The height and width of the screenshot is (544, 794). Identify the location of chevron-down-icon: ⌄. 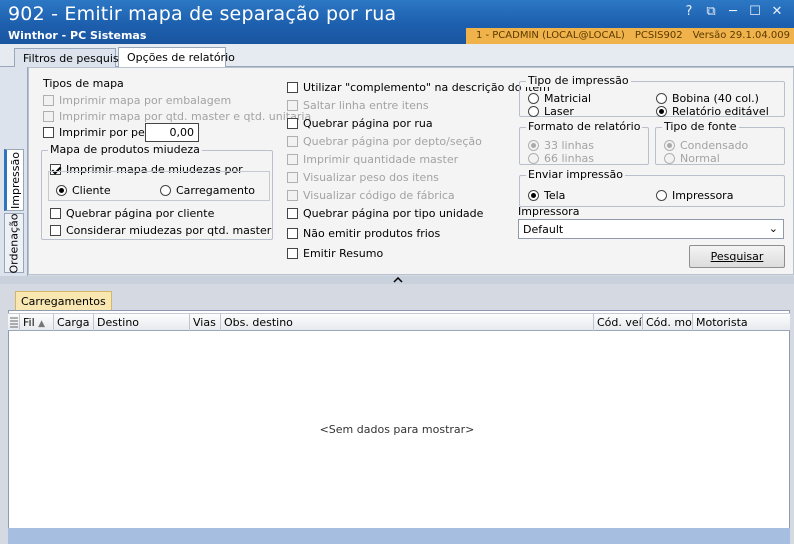
(773, 228).